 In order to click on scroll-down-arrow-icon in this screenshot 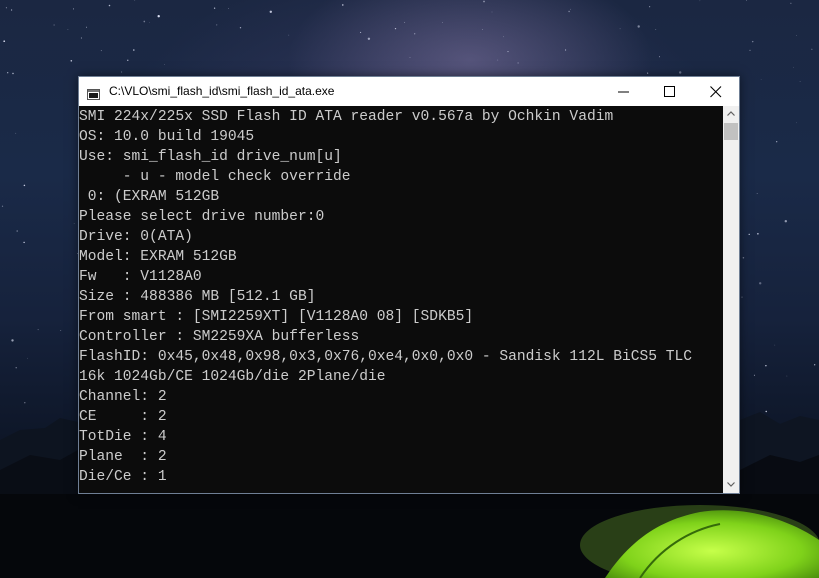, I will do `click(731, 484)`.